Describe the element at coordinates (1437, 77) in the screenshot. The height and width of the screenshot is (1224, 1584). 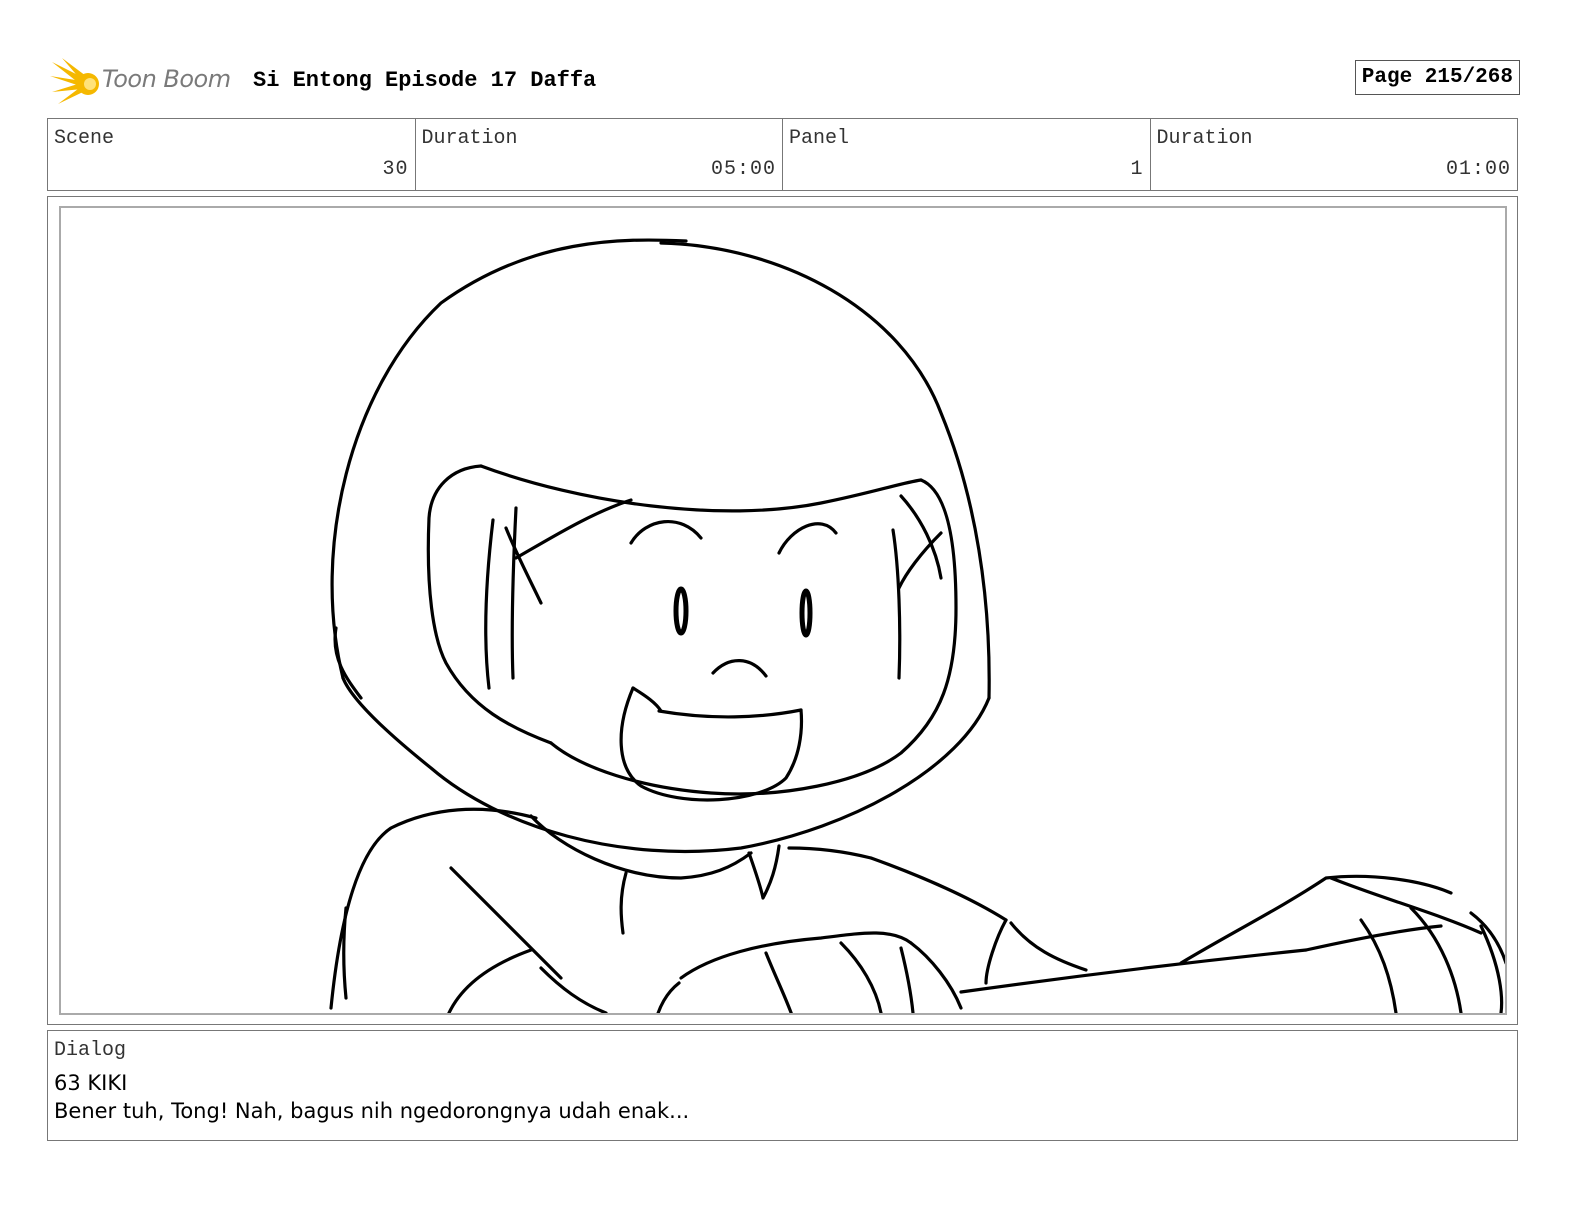
I see `page-number: Page 215/268` at that location.